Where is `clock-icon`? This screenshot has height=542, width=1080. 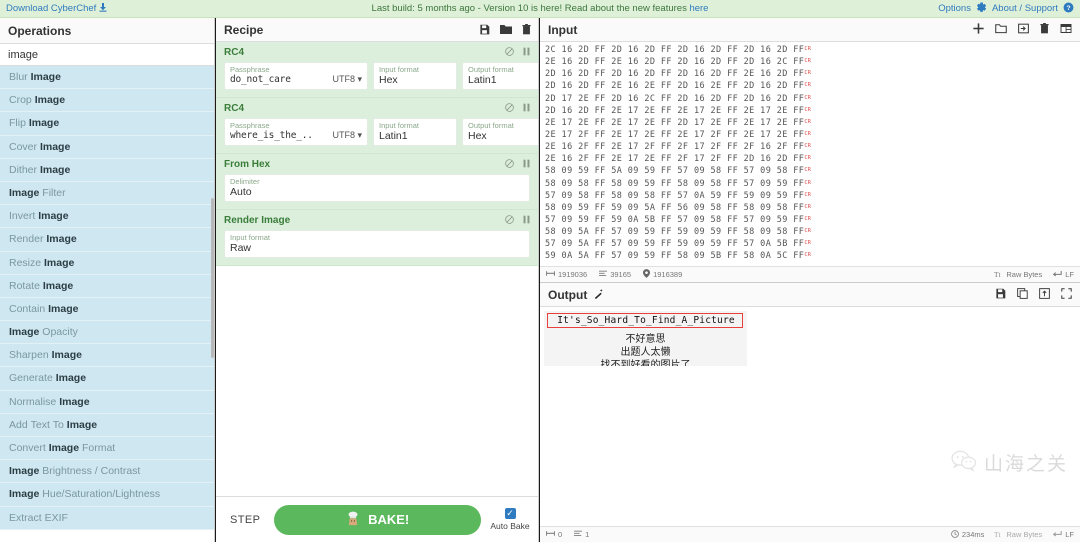
clock-icon is located at coordinates (954, 534).